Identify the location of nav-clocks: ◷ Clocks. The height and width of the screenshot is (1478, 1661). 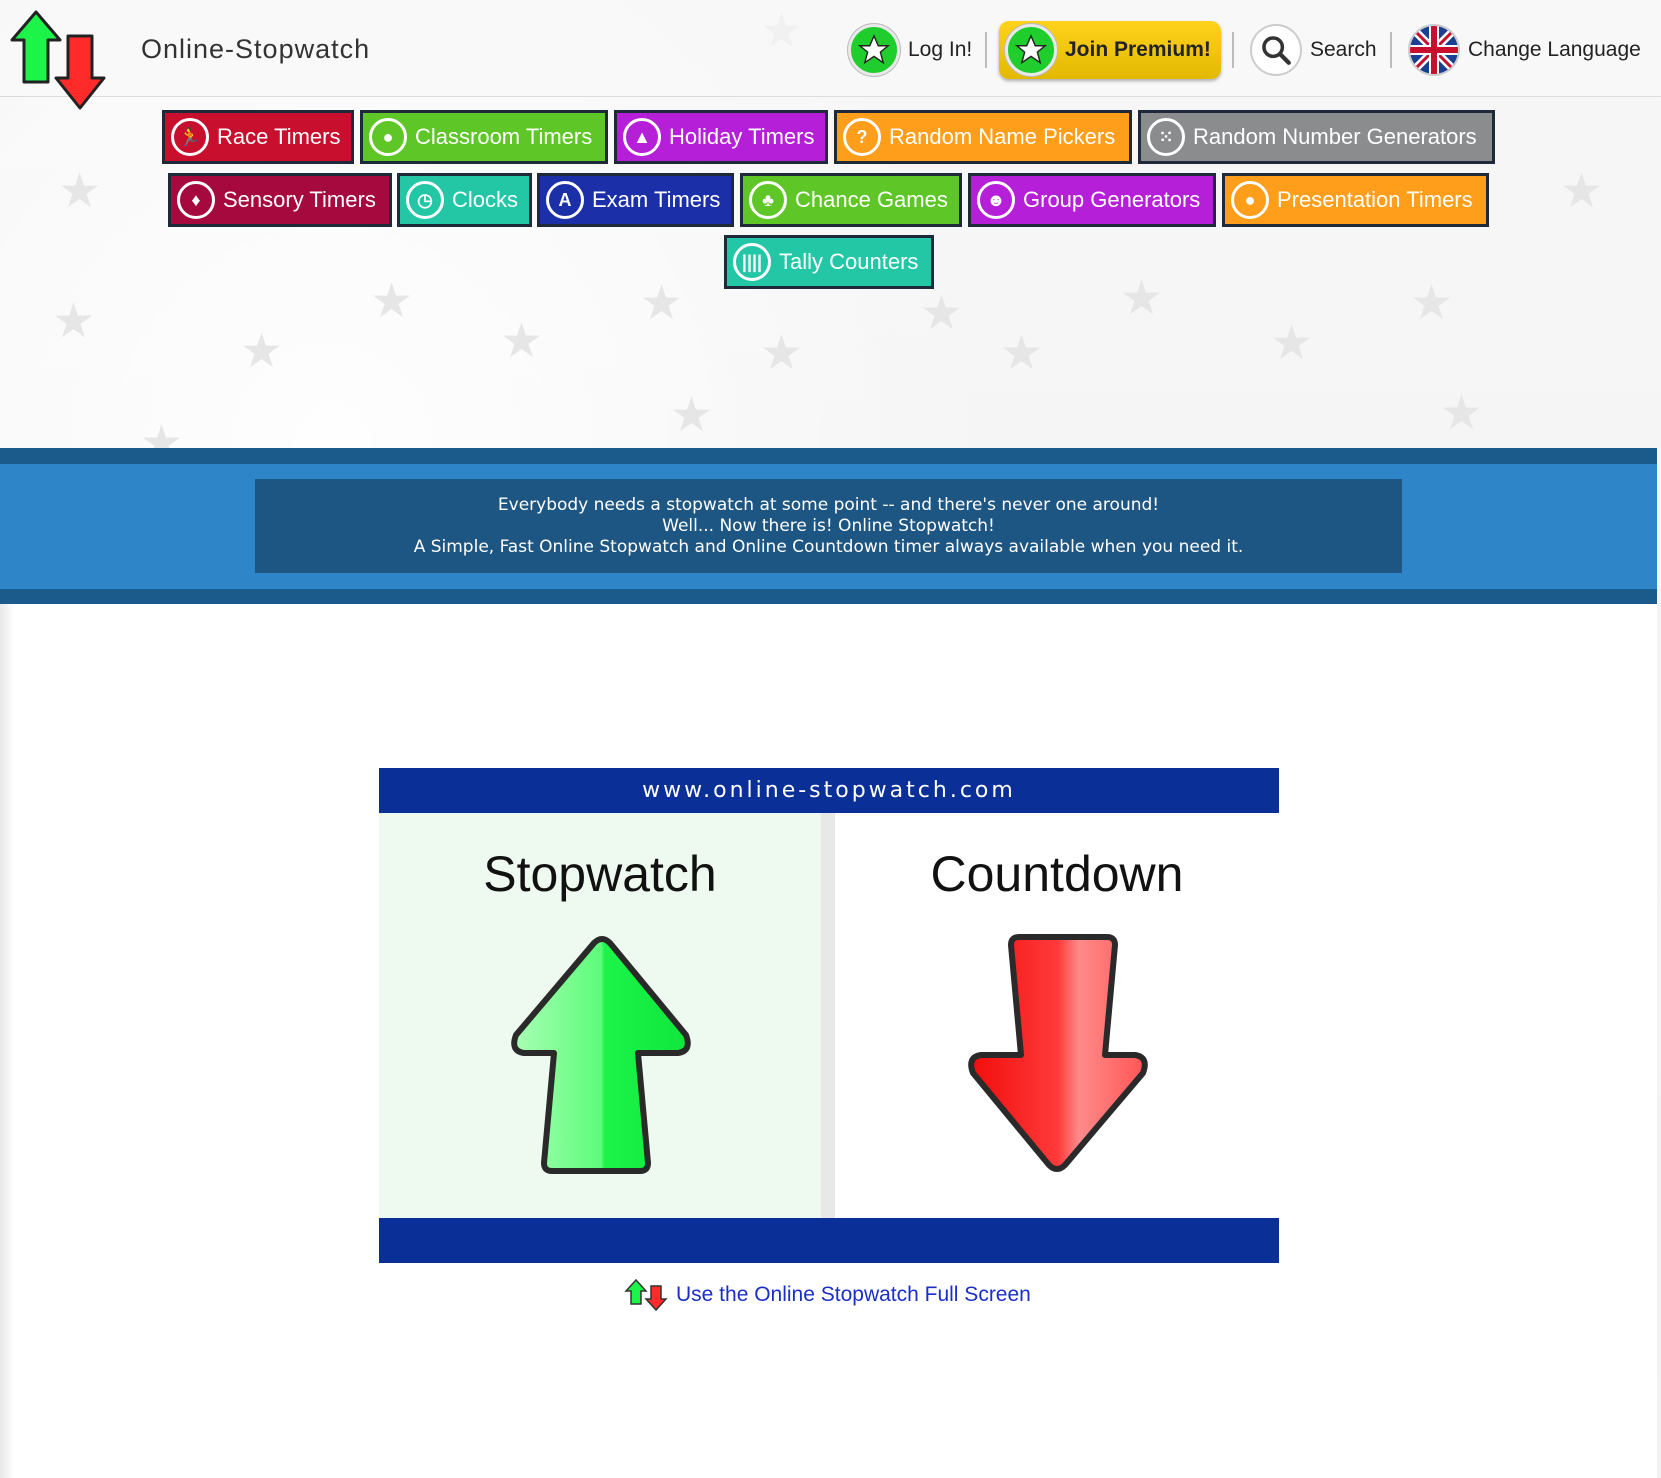
(464, 200).